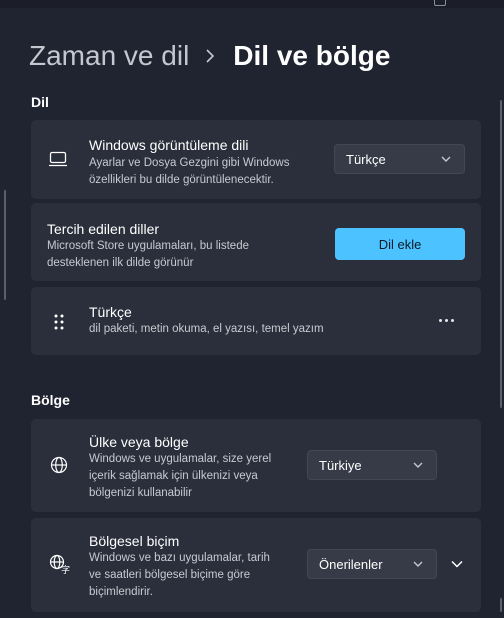 The height and width of the screenshot is (618, 504). I want to click on country-region-dropdown: Türkiye, so click(372, 465).